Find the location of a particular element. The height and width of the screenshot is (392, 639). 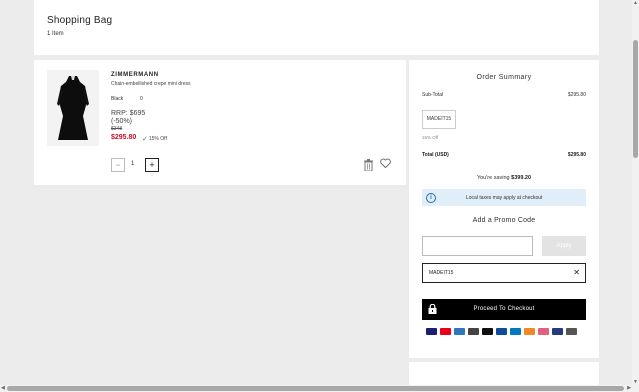

unionpay-icon is located at coordinates (501, 331).